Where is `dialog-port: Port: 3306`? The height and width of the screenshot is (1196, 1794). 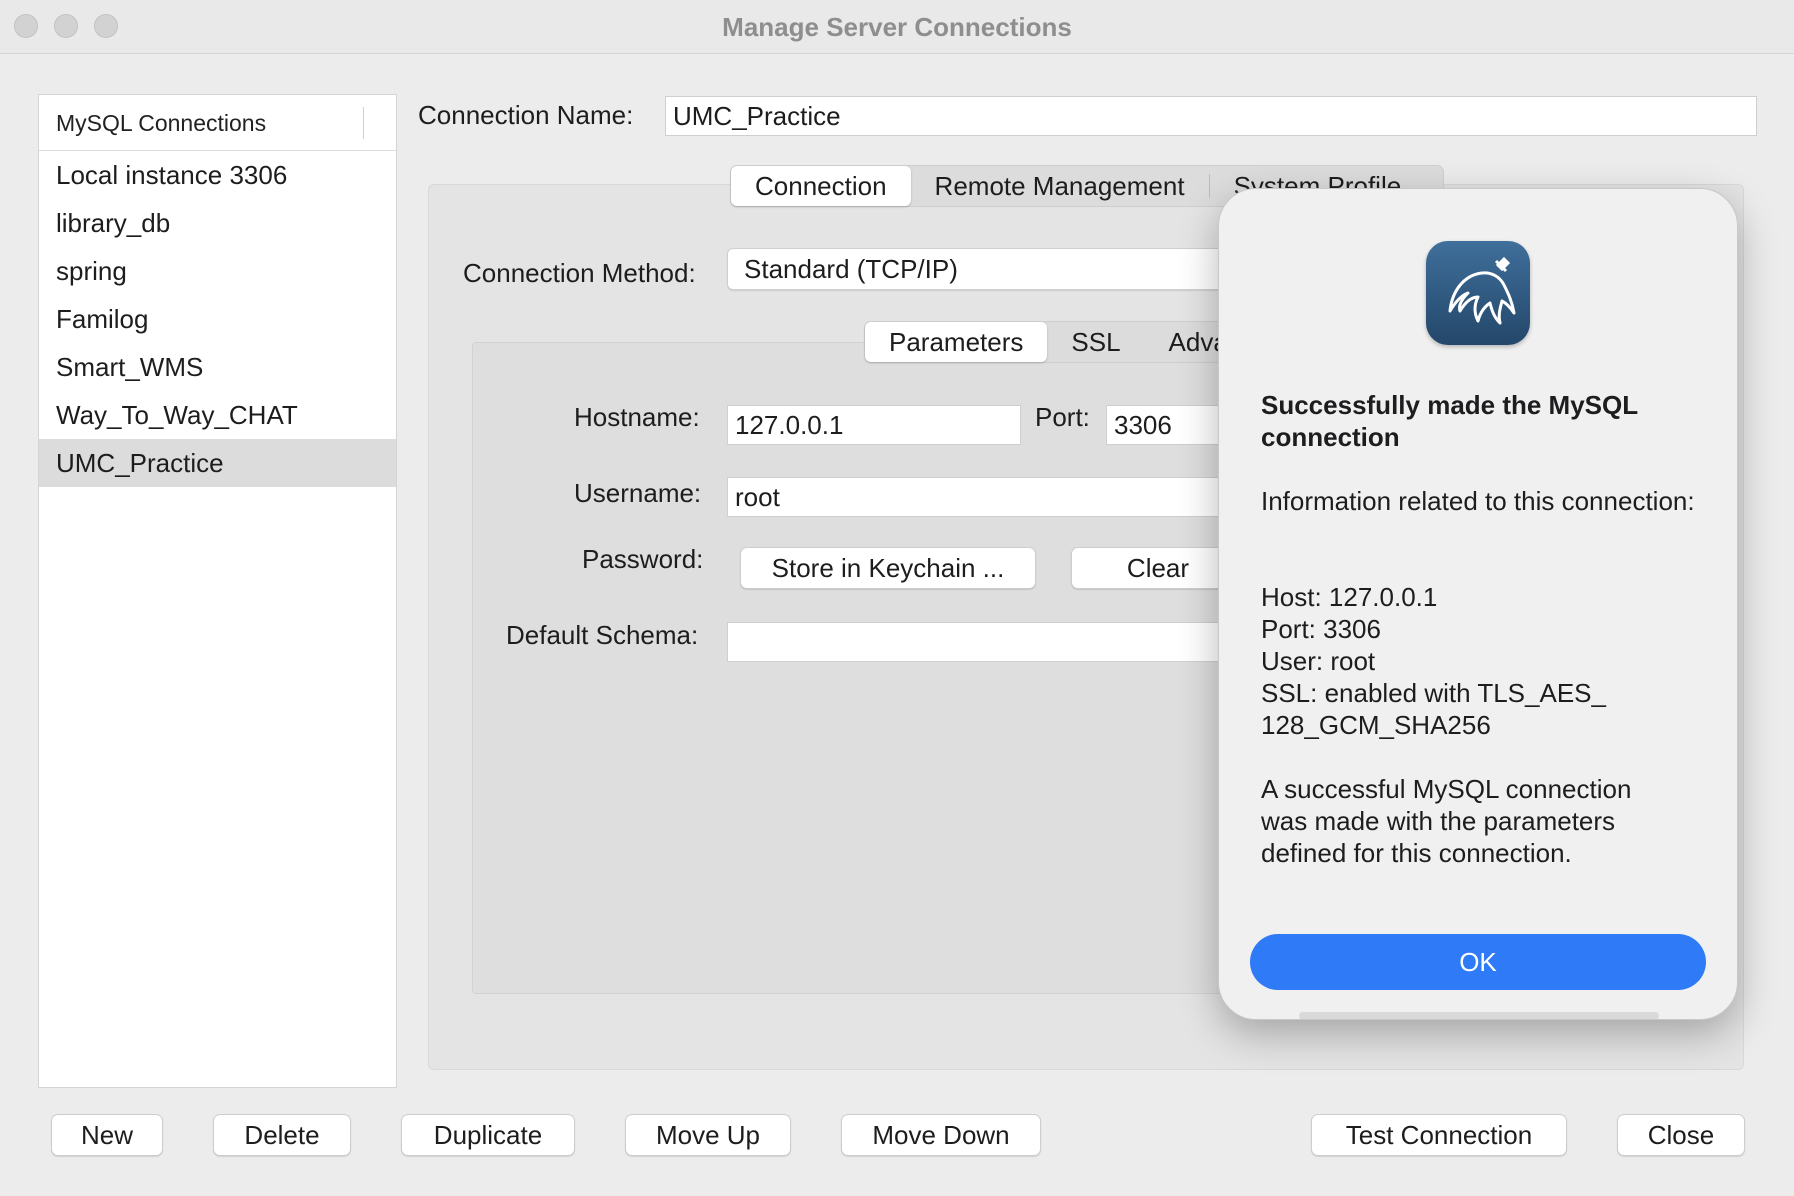 dialog-port: Port: 3306 is located at coordinates (1321, 629).